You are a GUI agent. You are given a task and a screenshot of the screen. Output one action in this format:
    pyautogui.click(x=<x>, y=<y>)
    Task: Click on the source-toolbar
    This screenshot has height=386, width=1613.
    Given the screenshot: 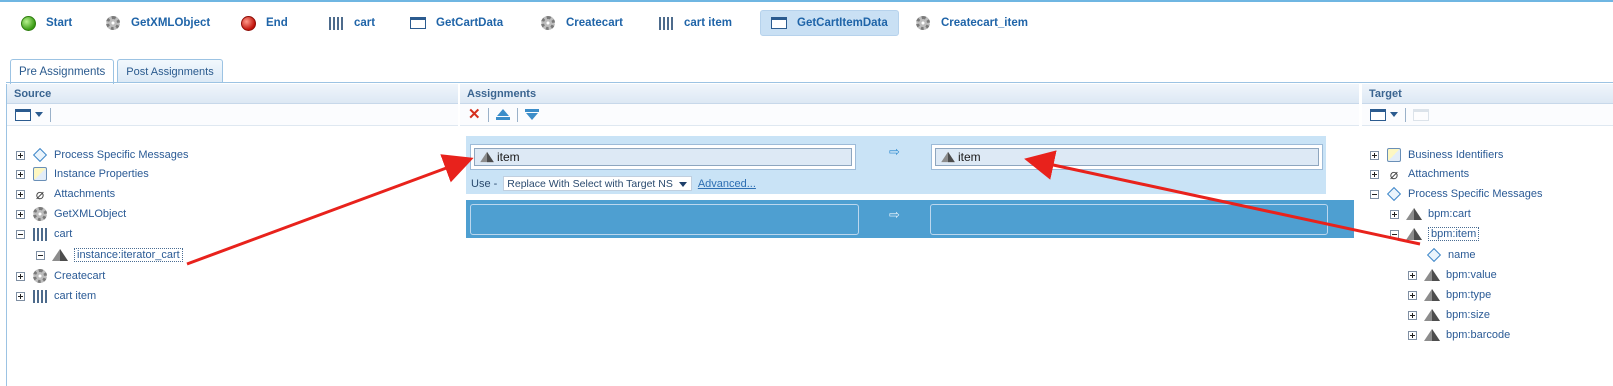 What is the action you would take?
    pyautogui.click(x=232, y=115)
    